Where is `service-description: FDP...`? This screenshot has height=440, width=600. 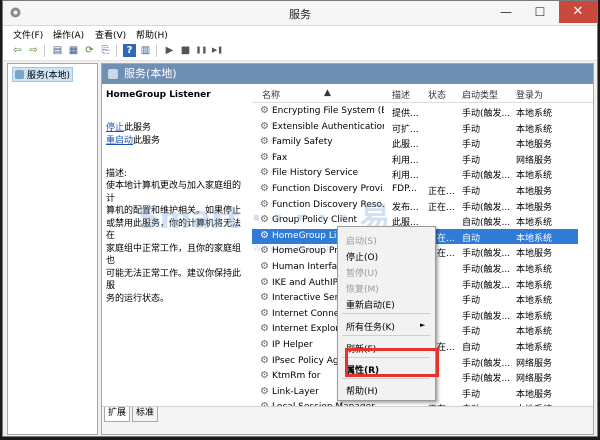 service-description: FDP... is located at coordinates (404, 189).